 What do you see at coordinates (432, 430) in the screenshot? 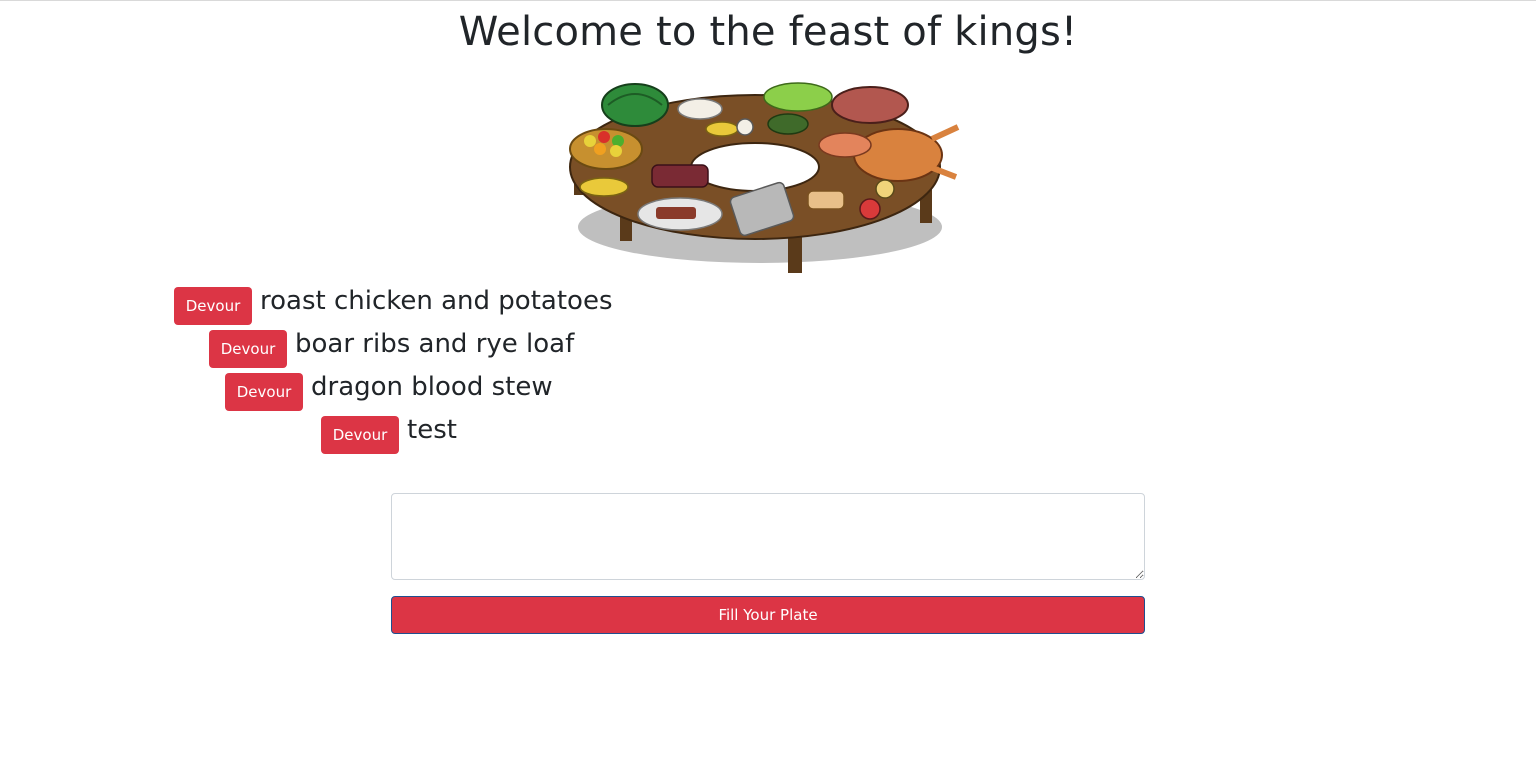
I see `food-name: test` at bounding box center [432, 430].